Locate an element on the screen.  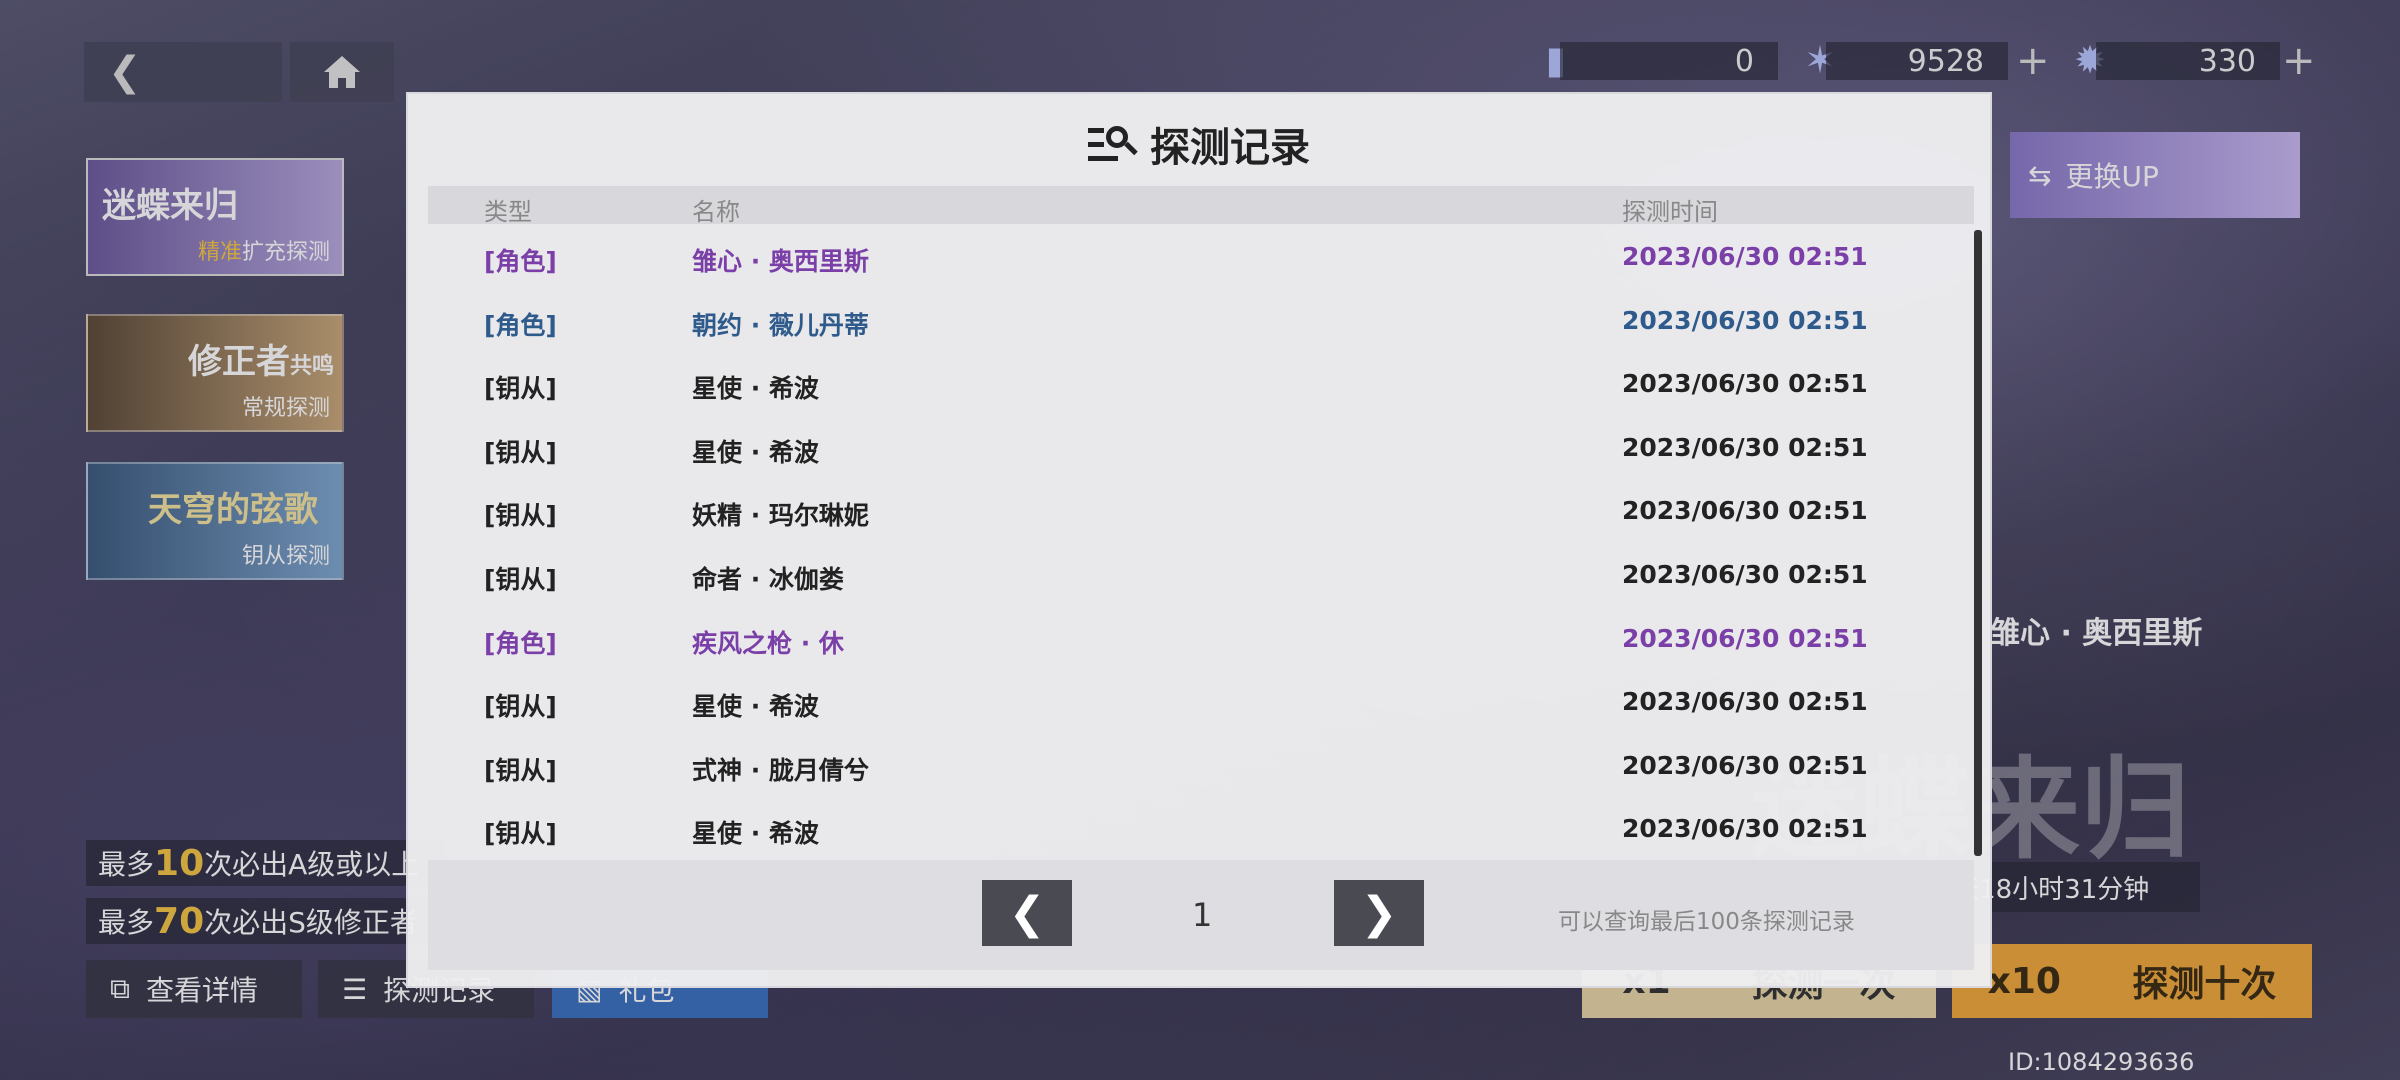
table-row: [钥从] 妖精 · 玛尔琳妮 2023/06/30 02:51 is located at coordinates (1199, 510).